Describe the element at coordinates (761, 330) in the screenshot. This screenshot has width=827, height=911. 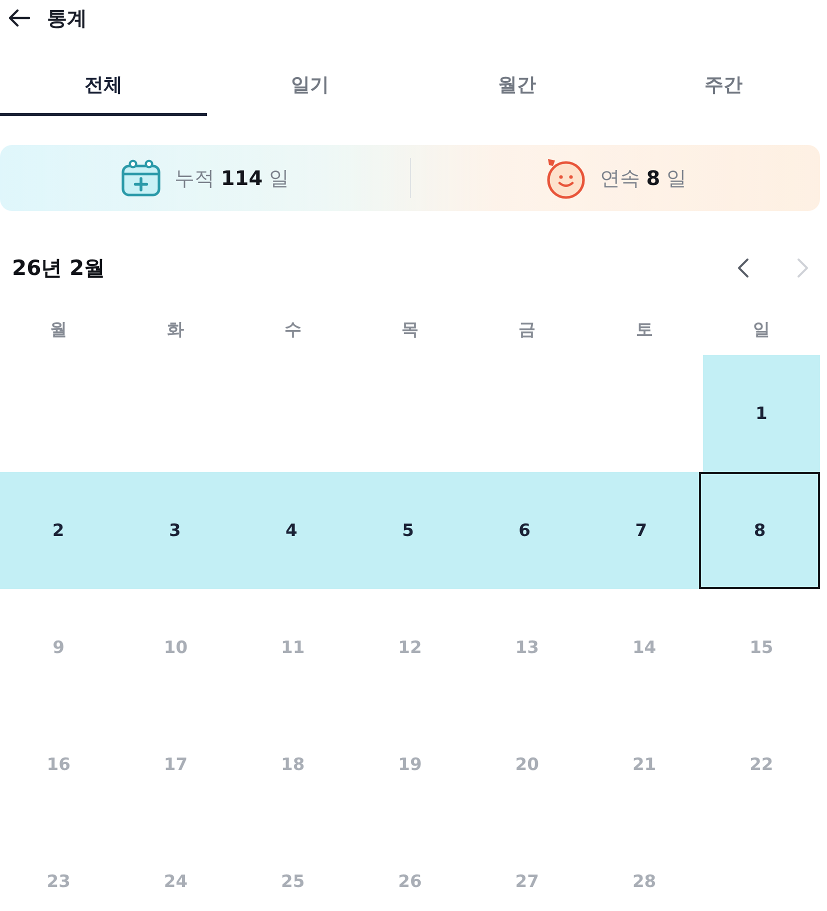
I see `weekday-label: 일` at that location.